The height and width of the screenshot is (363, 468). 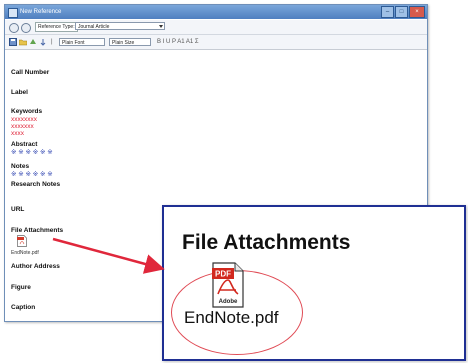 I want to click on field-keywords: Keywords, so click(x=27, y=111).